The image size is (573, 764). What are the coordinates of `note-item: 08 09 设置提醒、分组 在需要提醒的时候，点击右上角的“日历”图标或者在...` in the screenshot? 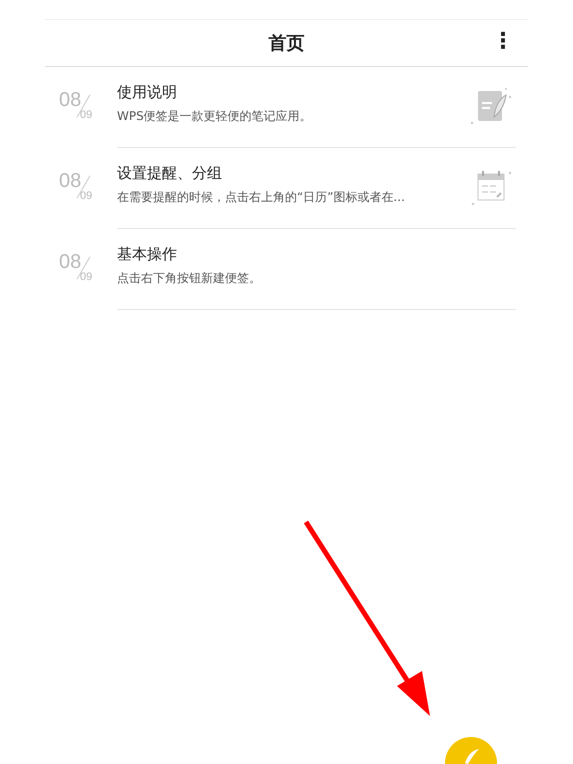 It's located at (285, 188).